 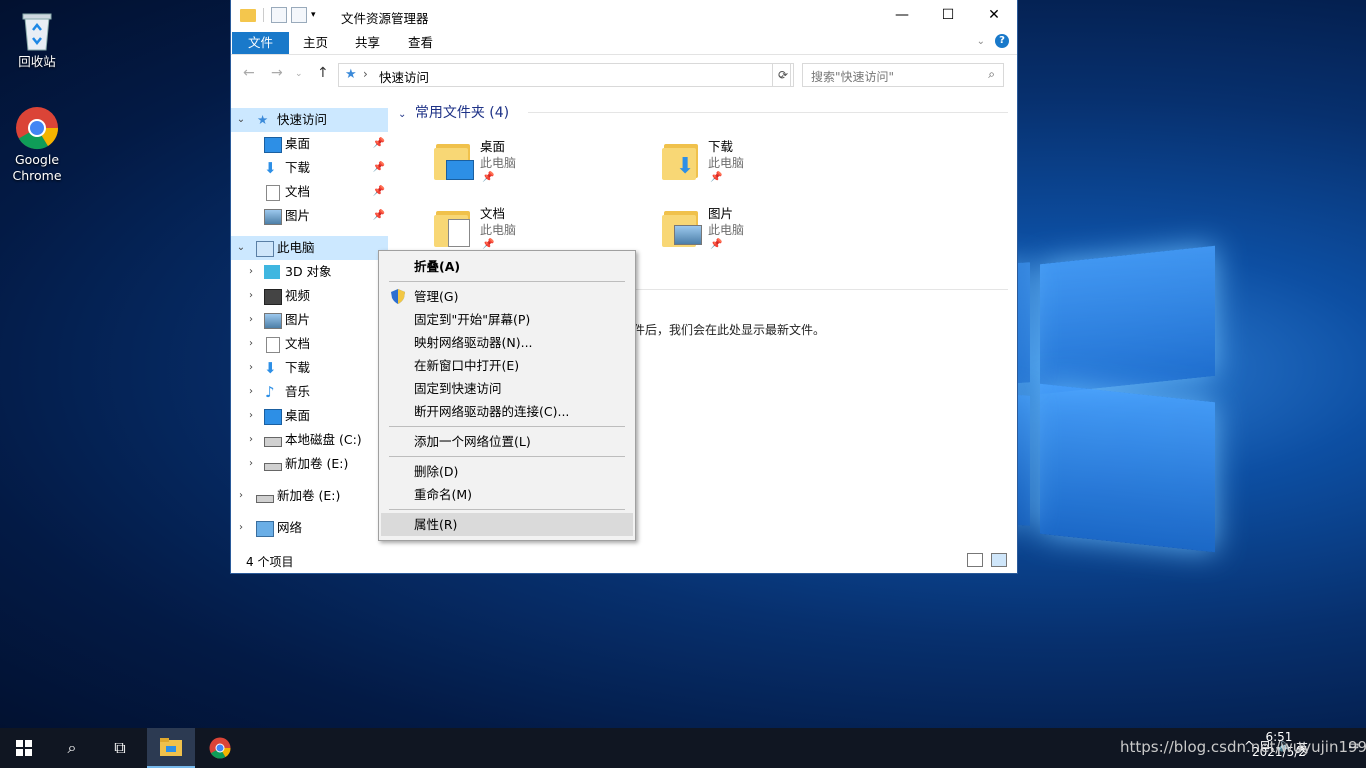 I want to click on menu-item-delete: 删除(D), so click(x=507, y=471).